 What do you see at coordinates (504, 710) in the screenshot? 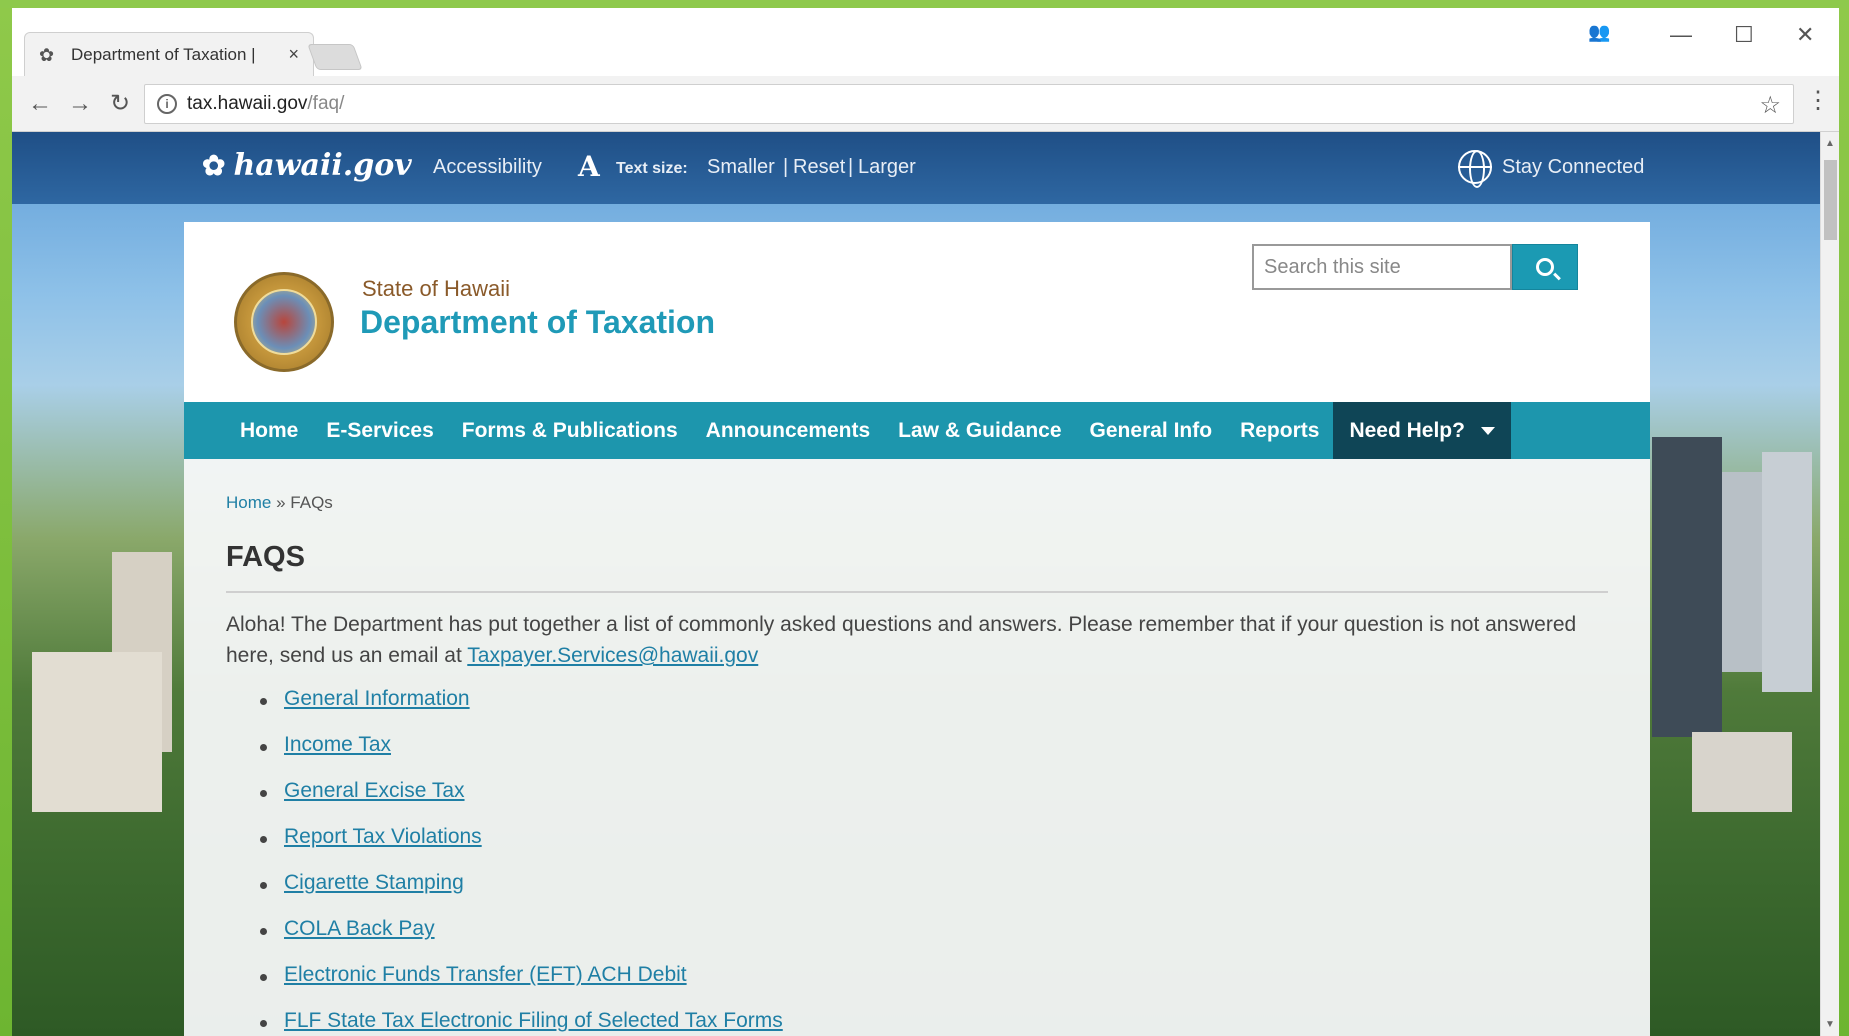
I see `list-item: General Information` at bounding box center [504, 710].